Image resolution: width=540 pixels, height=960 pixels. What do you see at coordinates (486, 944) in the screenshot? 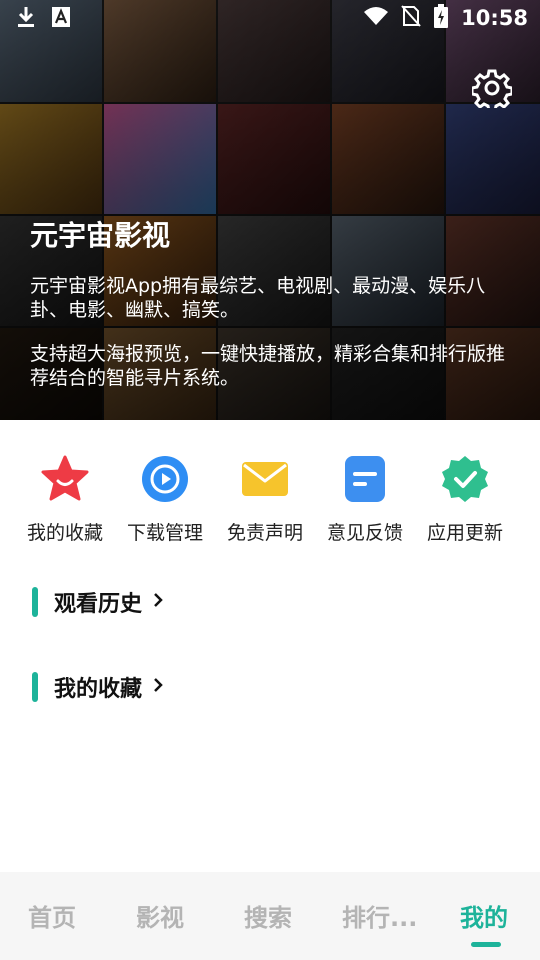
I see `active-tab-indicator` at bounding box center [486, 944].